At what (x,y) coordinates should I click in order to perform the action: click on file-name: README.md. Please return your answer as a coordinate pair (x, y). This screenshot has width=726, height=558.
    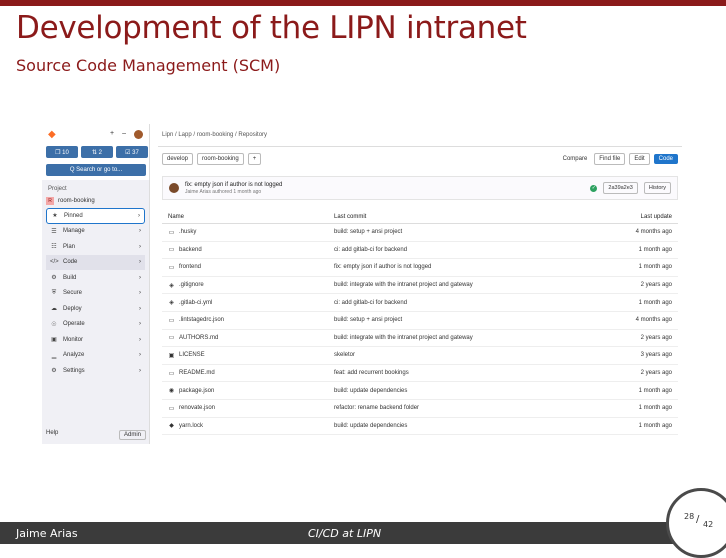
    Looking at the image, I should click on (197, 373).